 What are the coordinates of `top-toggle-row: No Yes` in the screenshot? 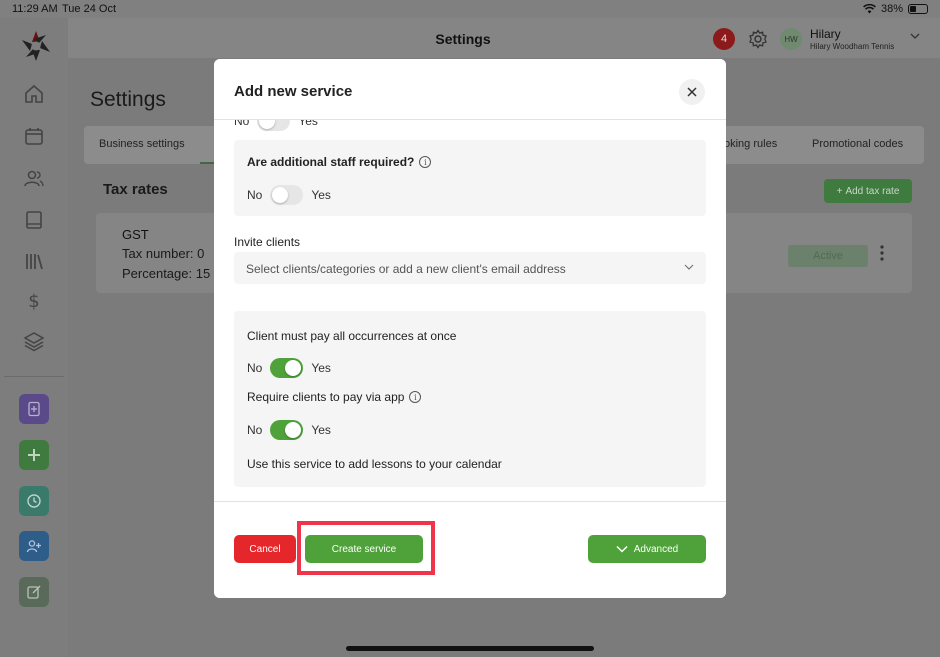 It's located at (276, 125).